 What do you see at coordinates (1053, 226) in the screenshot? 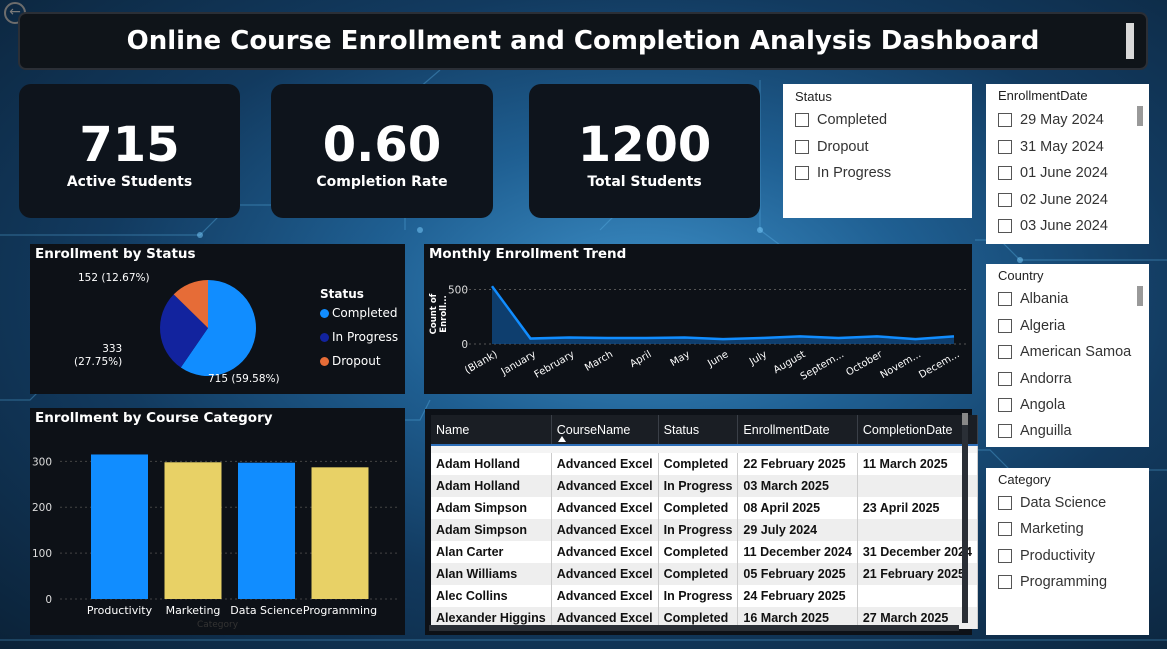
I see `date-option: 03 June 2024` at bounding box center [1053, 226].